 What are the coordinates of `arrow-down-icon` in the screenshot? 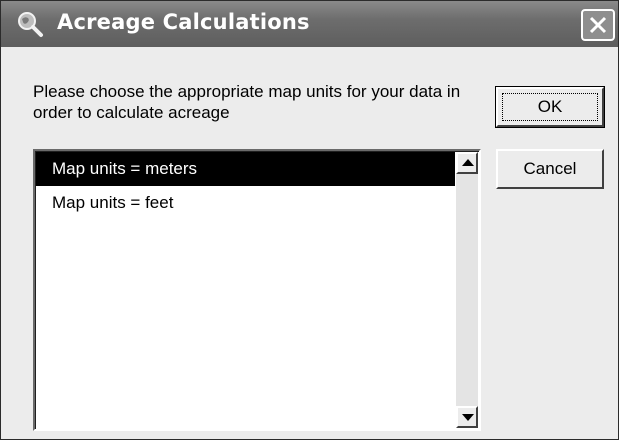 It's located at (468, 417).